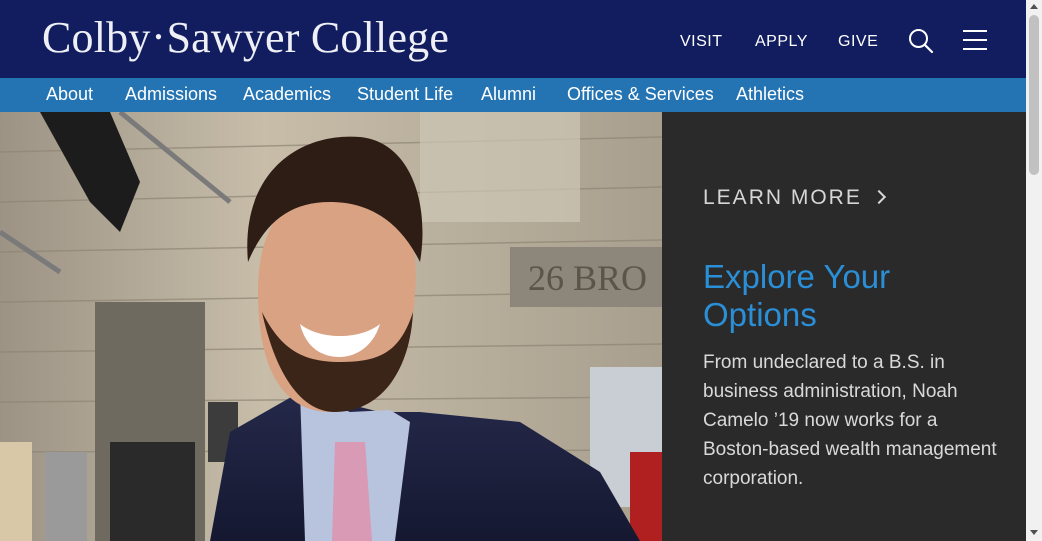 The image size is (1042, 541). Describe the element at coordinates (770, 94) in the screenshot. I see `nav-item-athletics: Athletics` at that location.